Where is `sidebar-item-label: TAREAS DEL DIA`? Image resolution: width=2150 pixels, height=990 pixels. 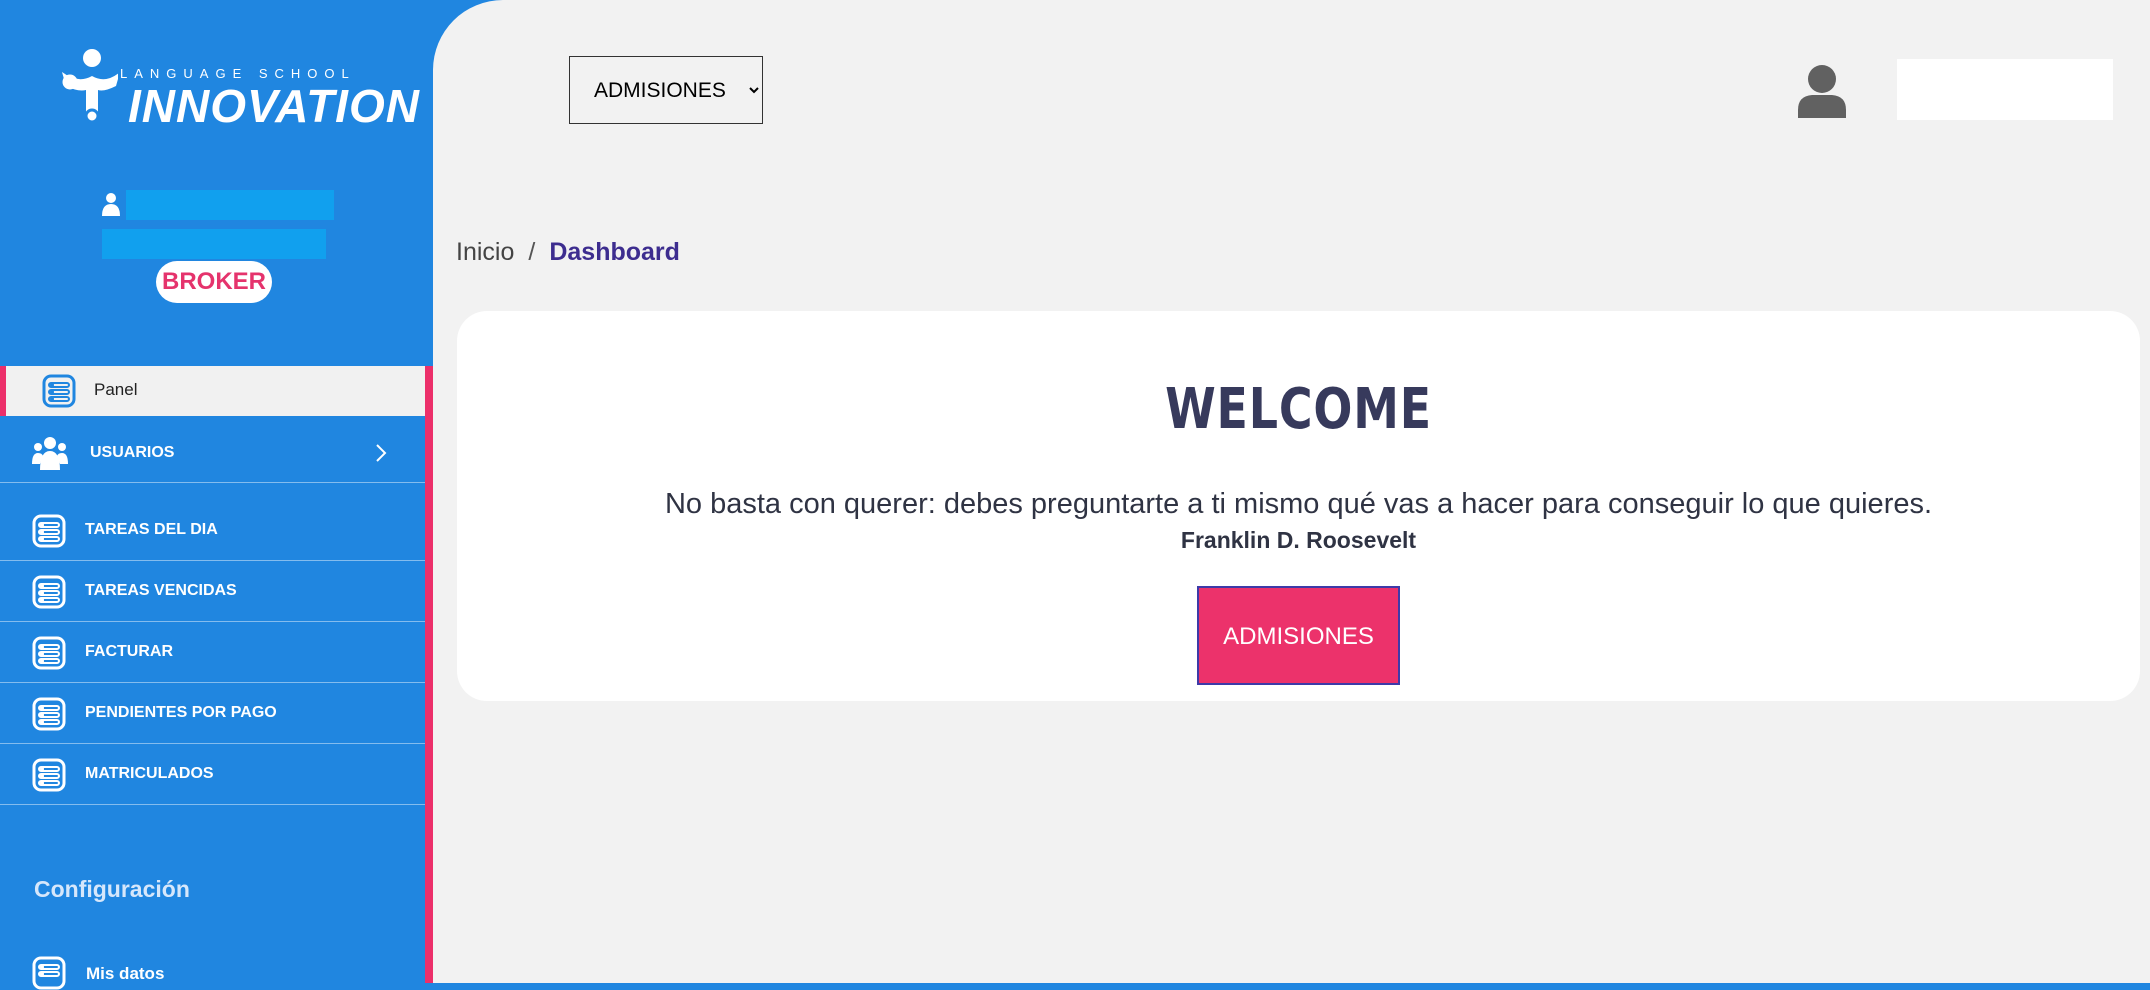 sidebar-item-label: TAREAS DEL DIA is located at coordinates (151, 529).